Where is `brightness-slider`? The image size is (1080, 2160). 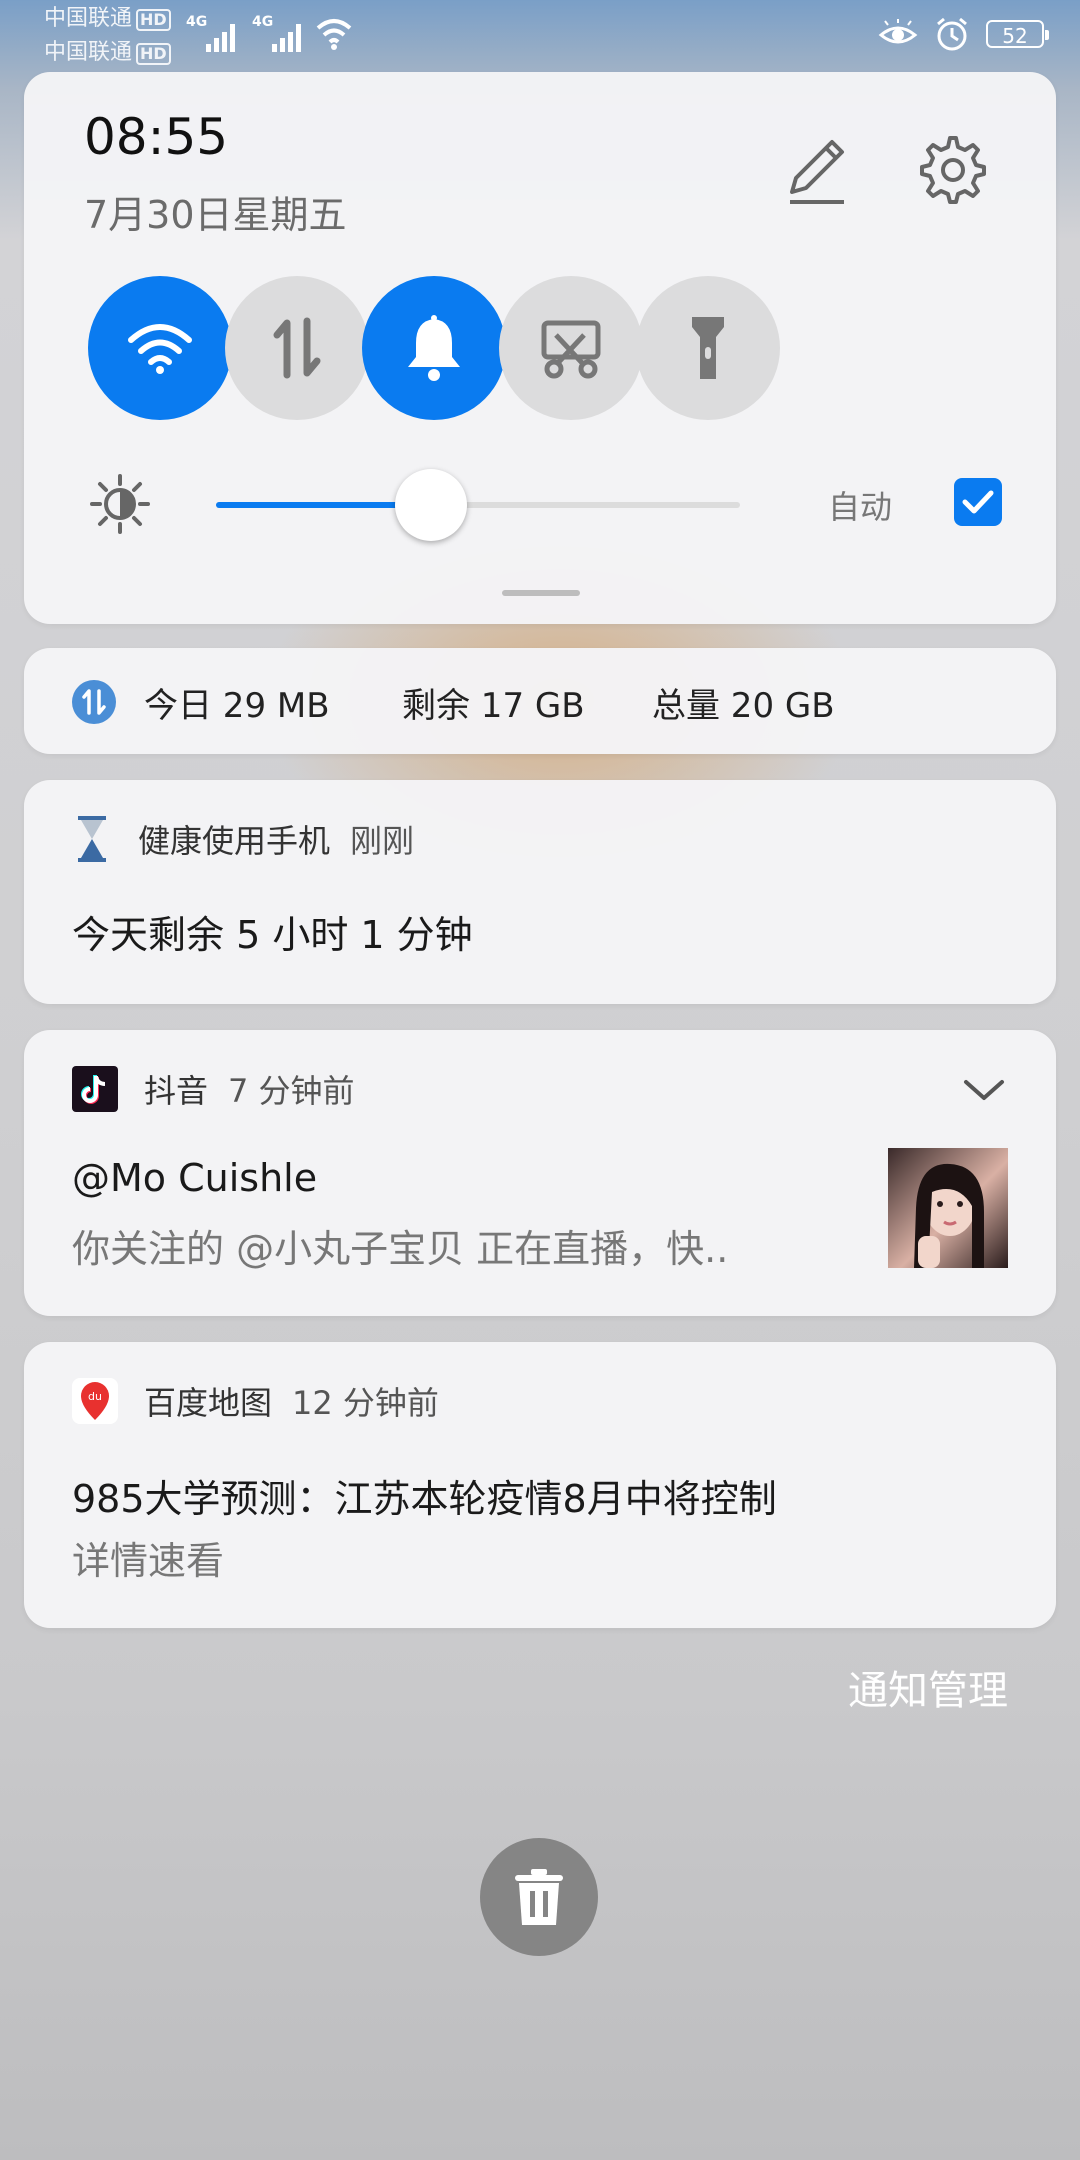 brightness-slider is located at coordinates (478, 505).